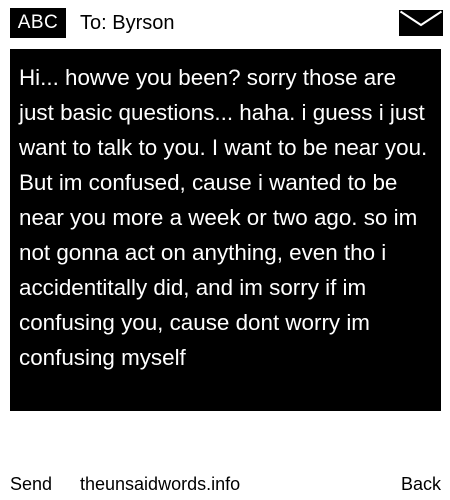 This screenshot has width=450, height=500. Describe the element at coordinates (421, 484) in the screenshot. I see `back-button: Back` at that location.